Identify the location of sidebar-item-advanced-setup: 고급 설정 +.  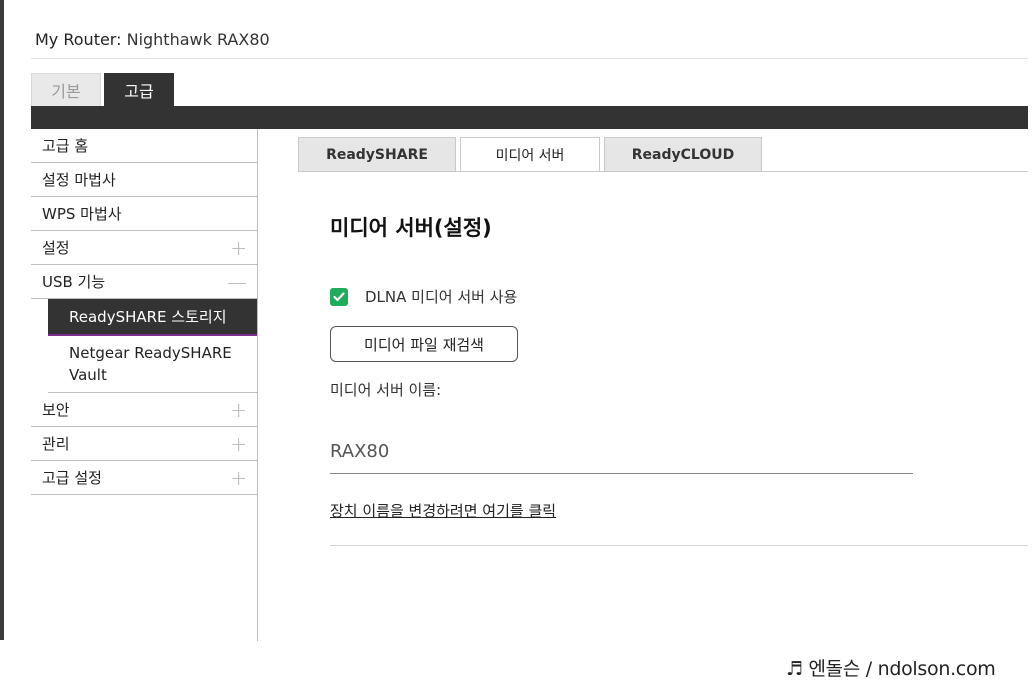
(144, 478).